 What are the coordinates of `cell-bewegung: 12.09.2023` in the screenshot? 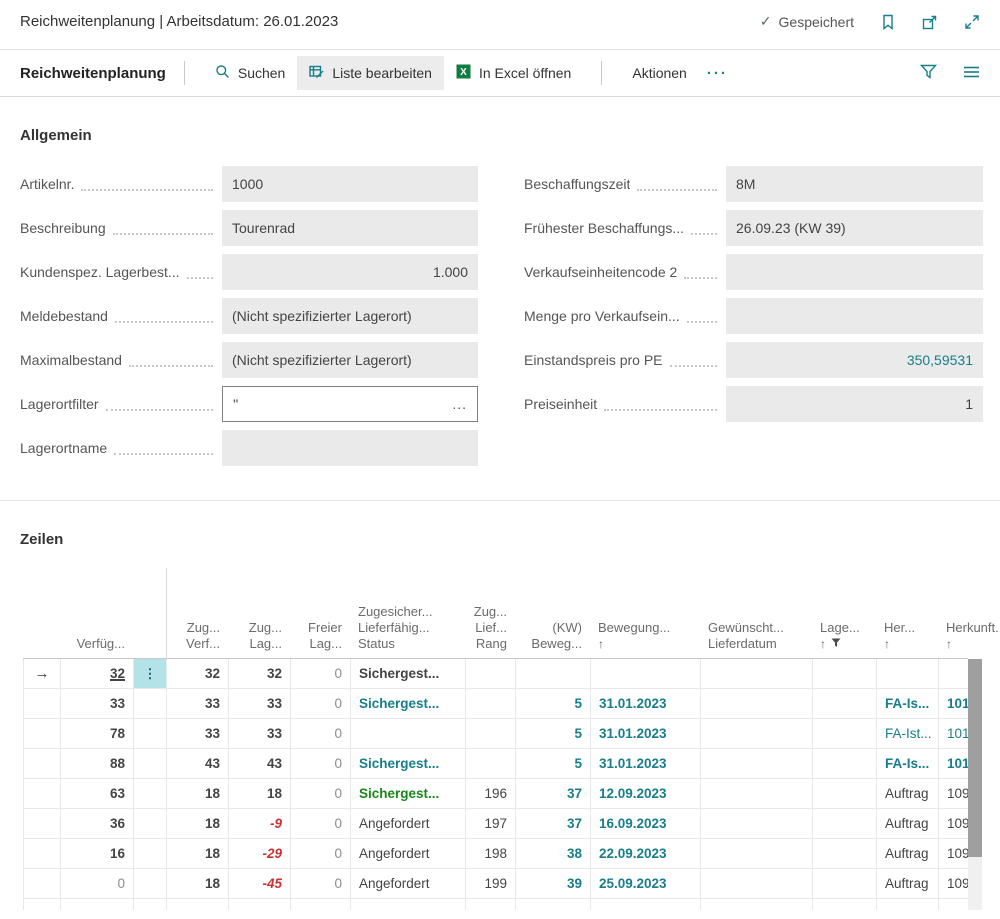 It's located at (646, 793).